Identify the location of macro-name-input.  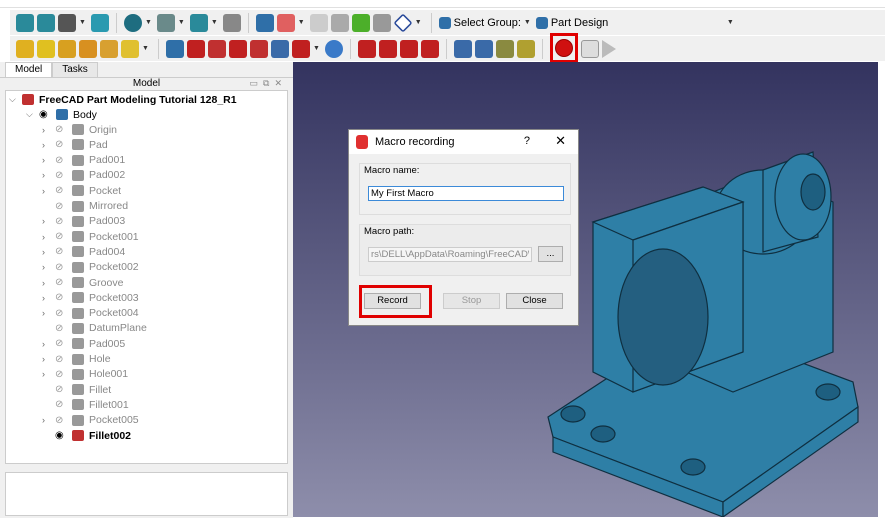
(466, 193).